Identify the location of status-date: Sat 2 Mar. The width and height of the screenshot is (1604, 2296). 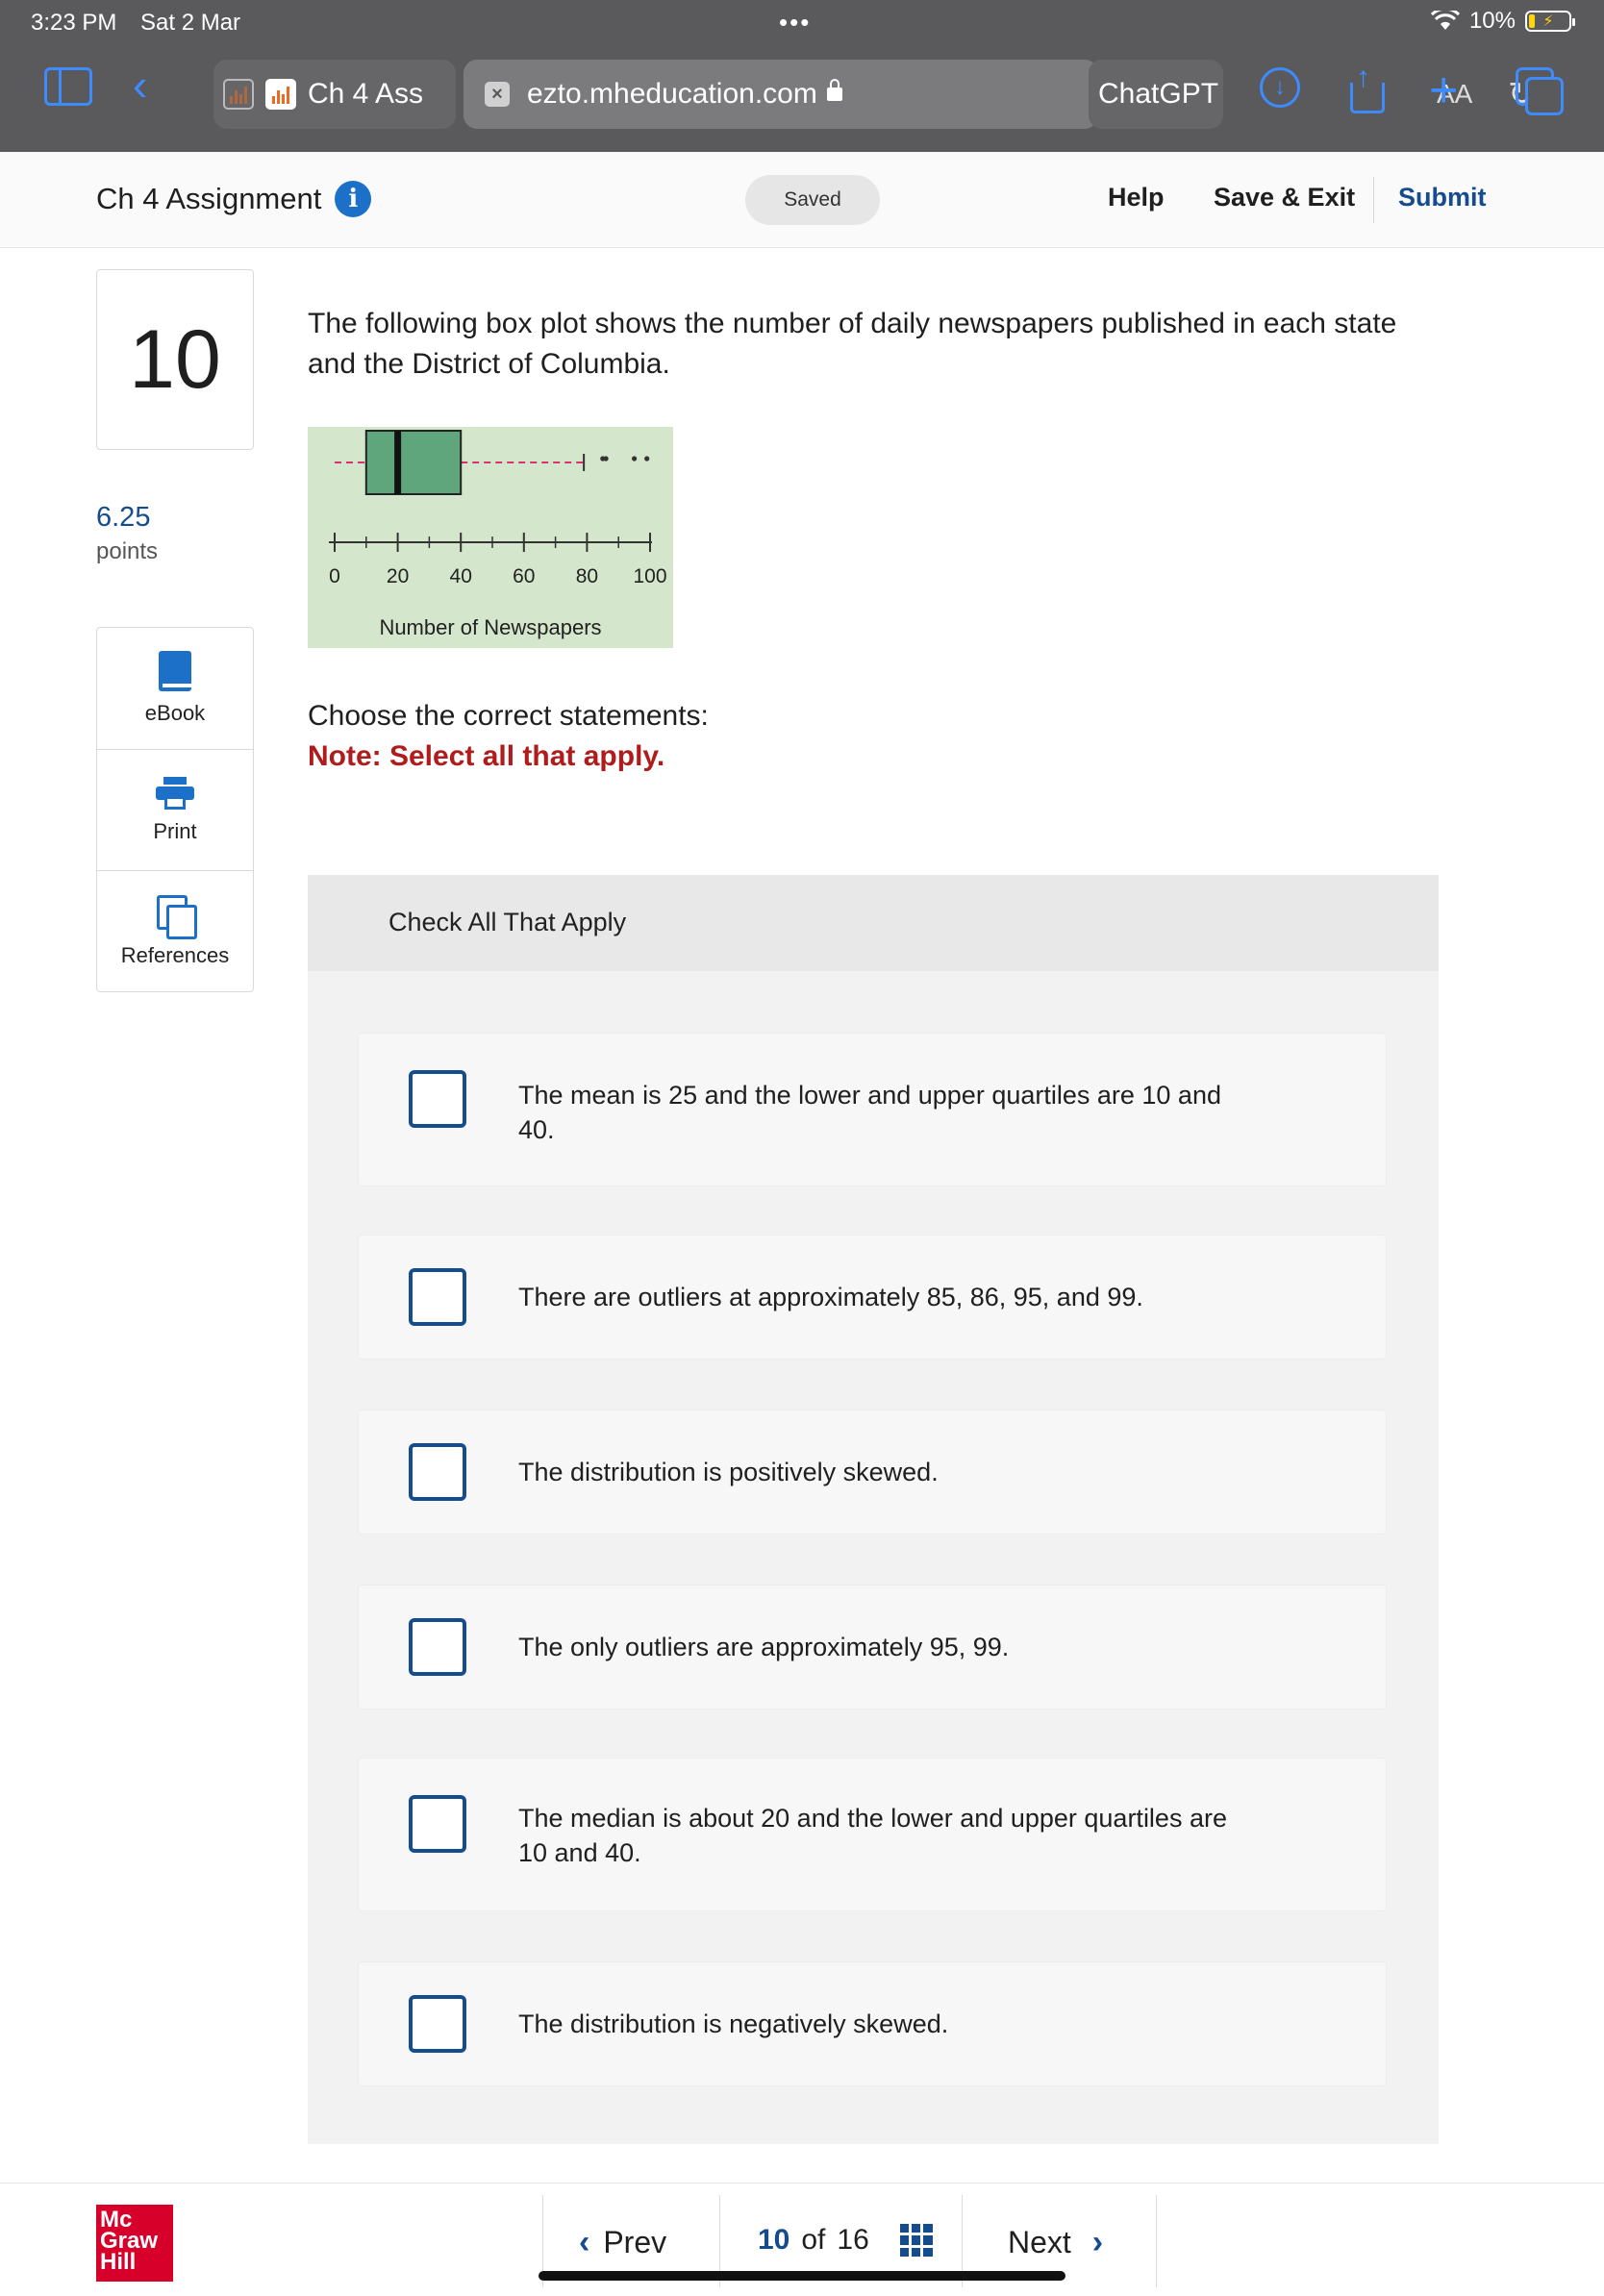
(190, 23).